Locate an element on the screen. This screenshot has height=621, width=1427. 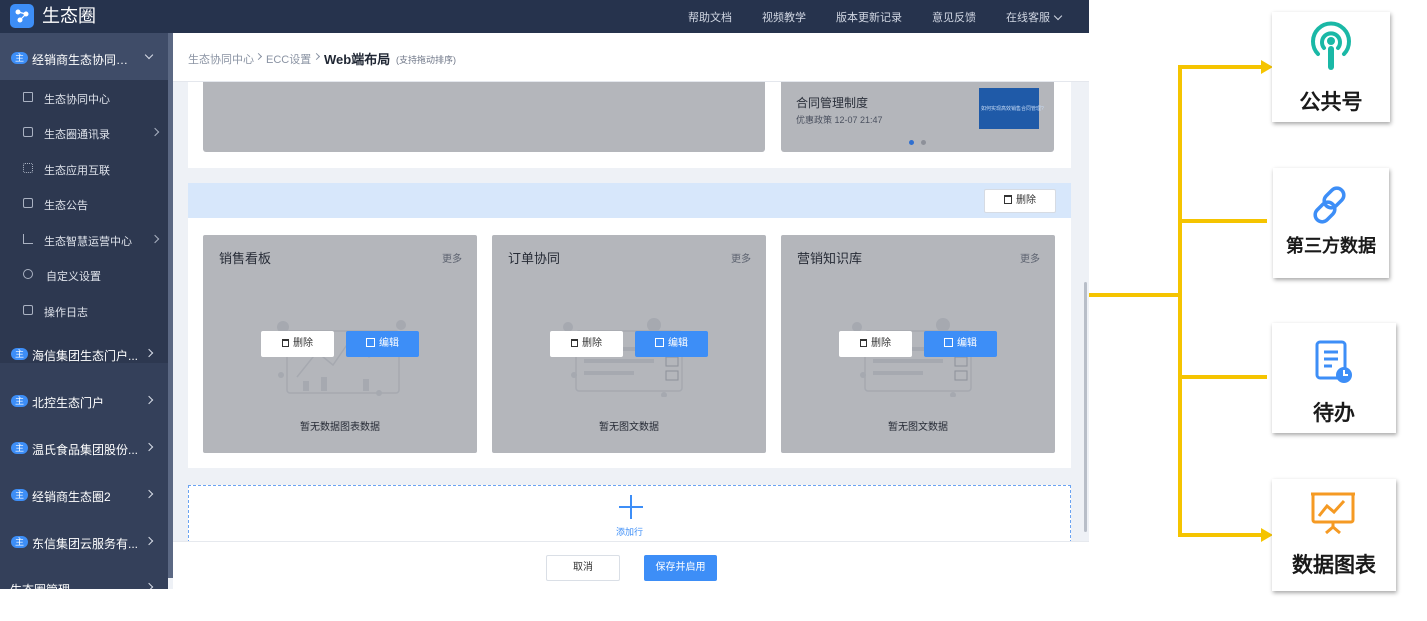
add-row-button: 添加行 is located at coordinates (629, 514).